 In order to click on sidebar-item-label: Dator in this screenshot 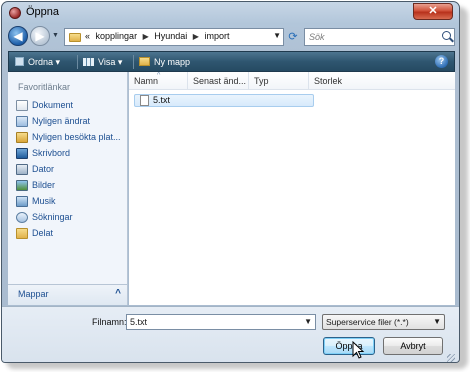, I will do `click(43, 169)`.